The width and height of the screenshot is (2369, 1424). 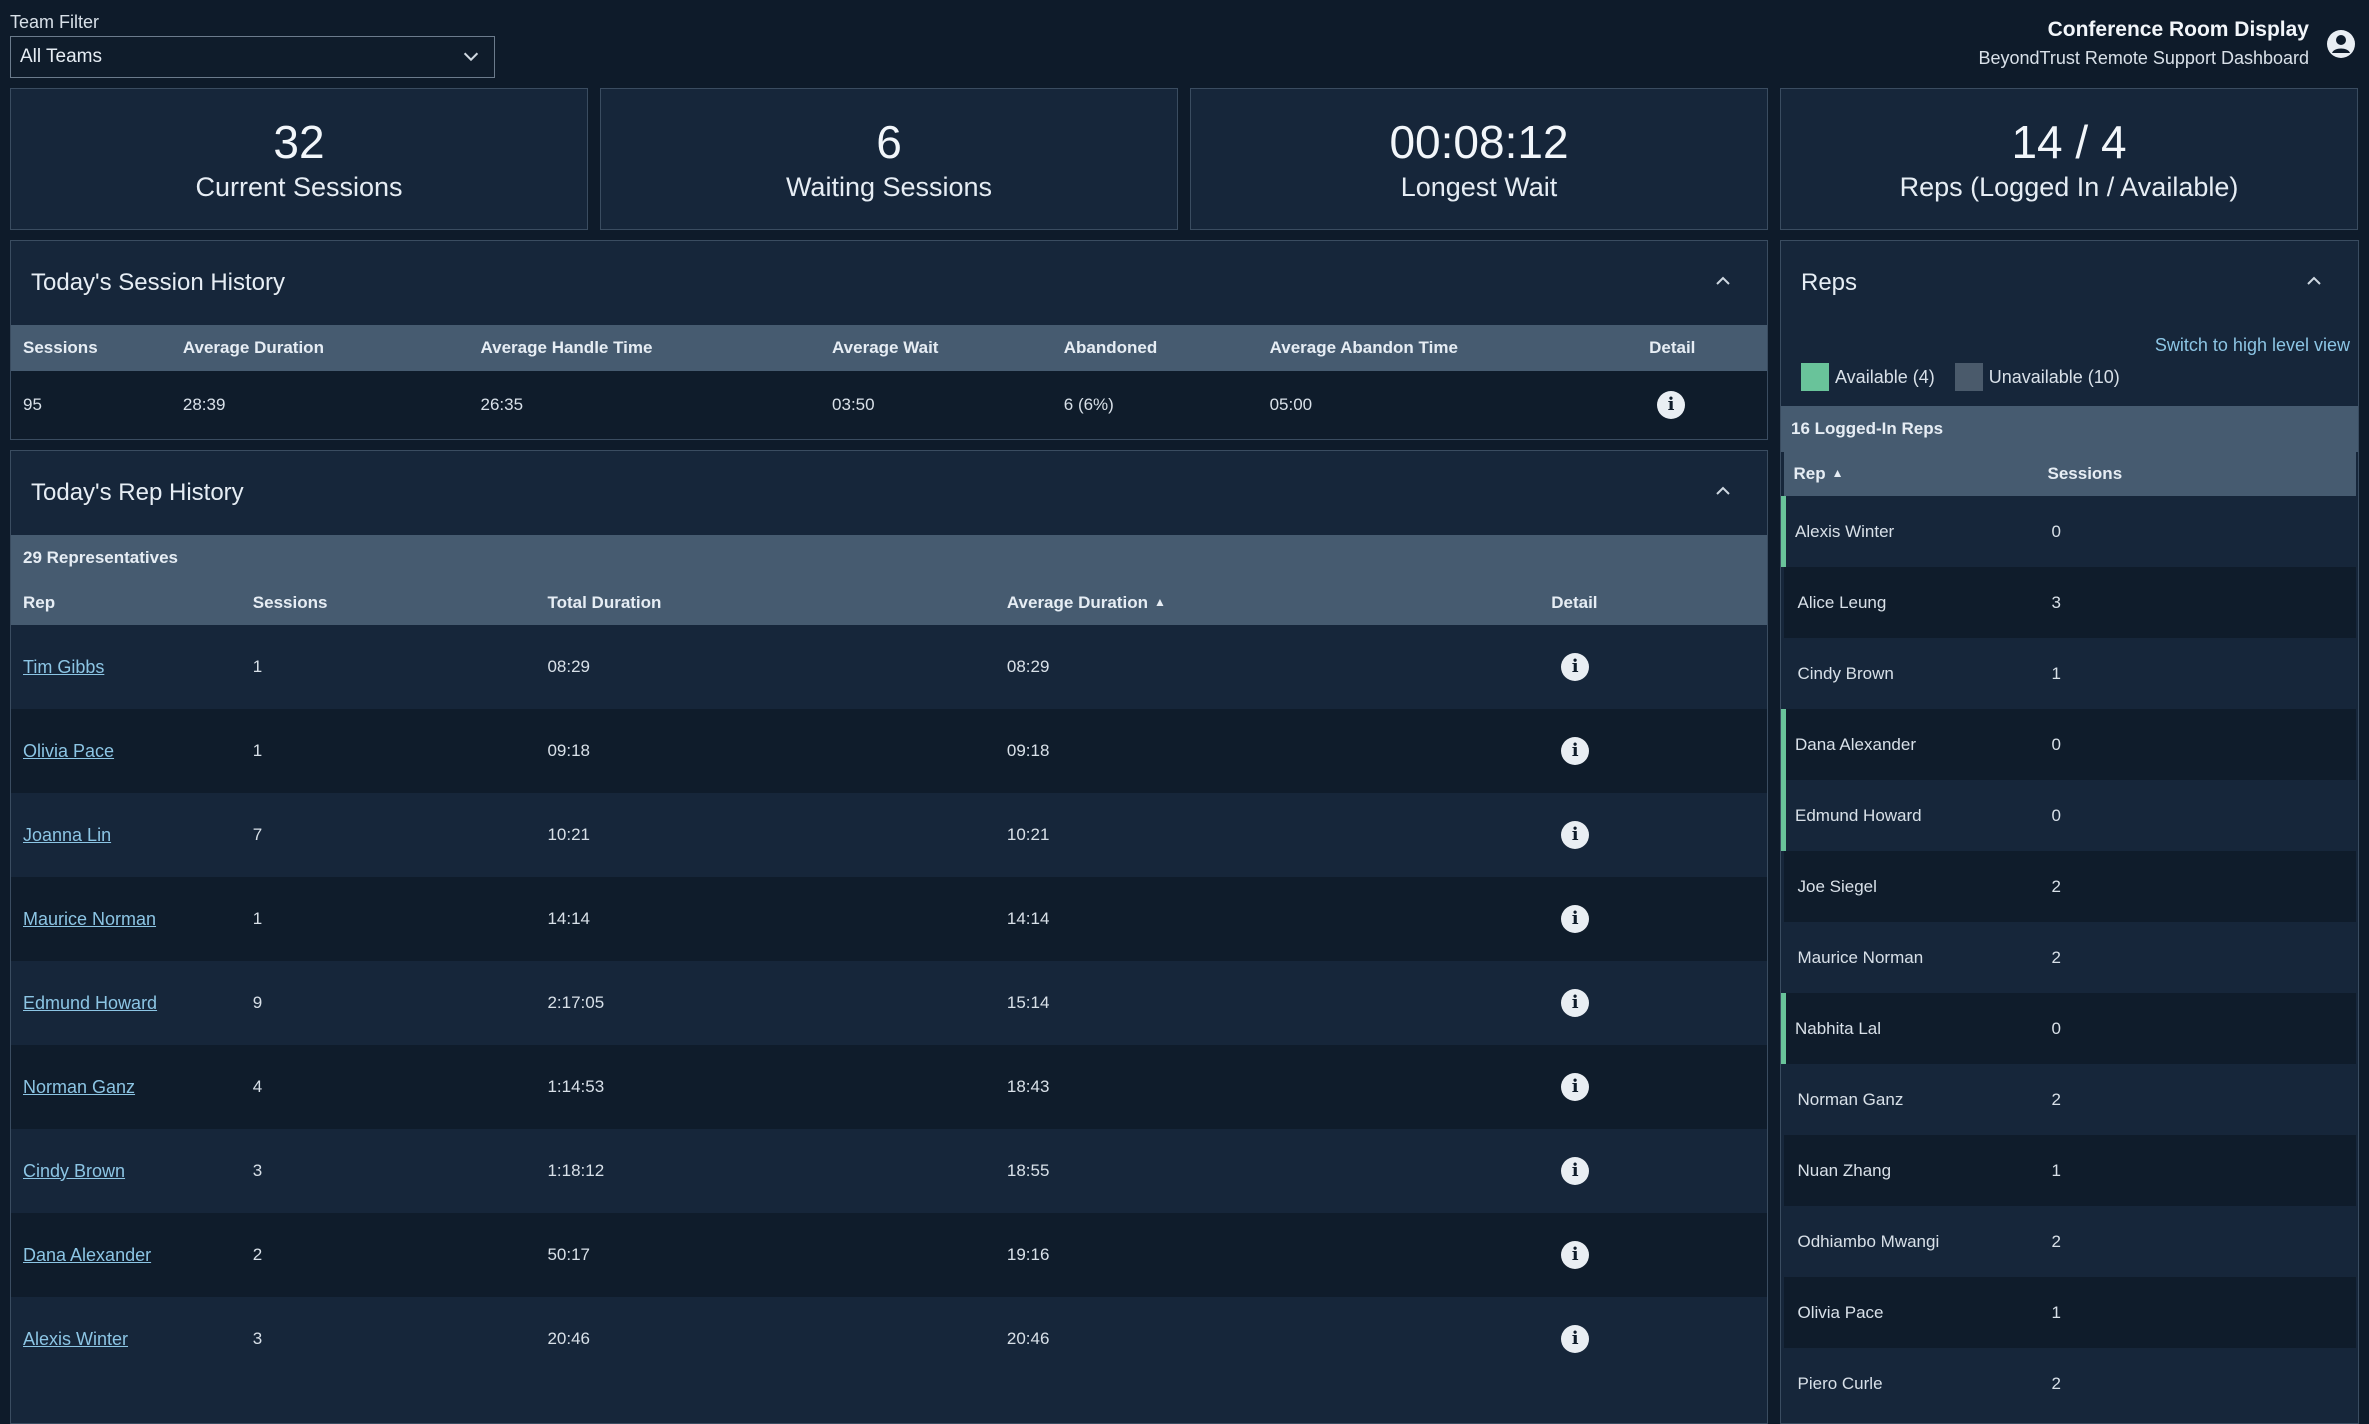 What do you see at coordinates (2054, 376) in the screenshot?
I see `legend-unavailable: Unavailable (10)` at bounding box center [2054, 376].